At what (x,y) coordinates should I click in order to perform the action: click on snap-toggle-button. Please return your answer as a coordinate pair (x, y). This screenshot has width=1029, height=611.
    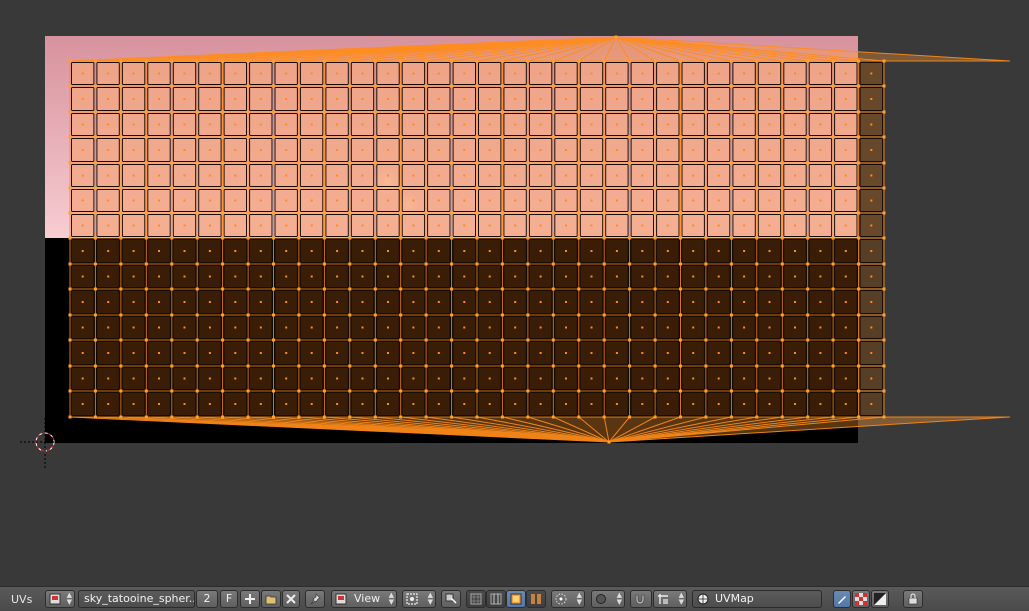
    Looking at the image, I should click on (641, 599).